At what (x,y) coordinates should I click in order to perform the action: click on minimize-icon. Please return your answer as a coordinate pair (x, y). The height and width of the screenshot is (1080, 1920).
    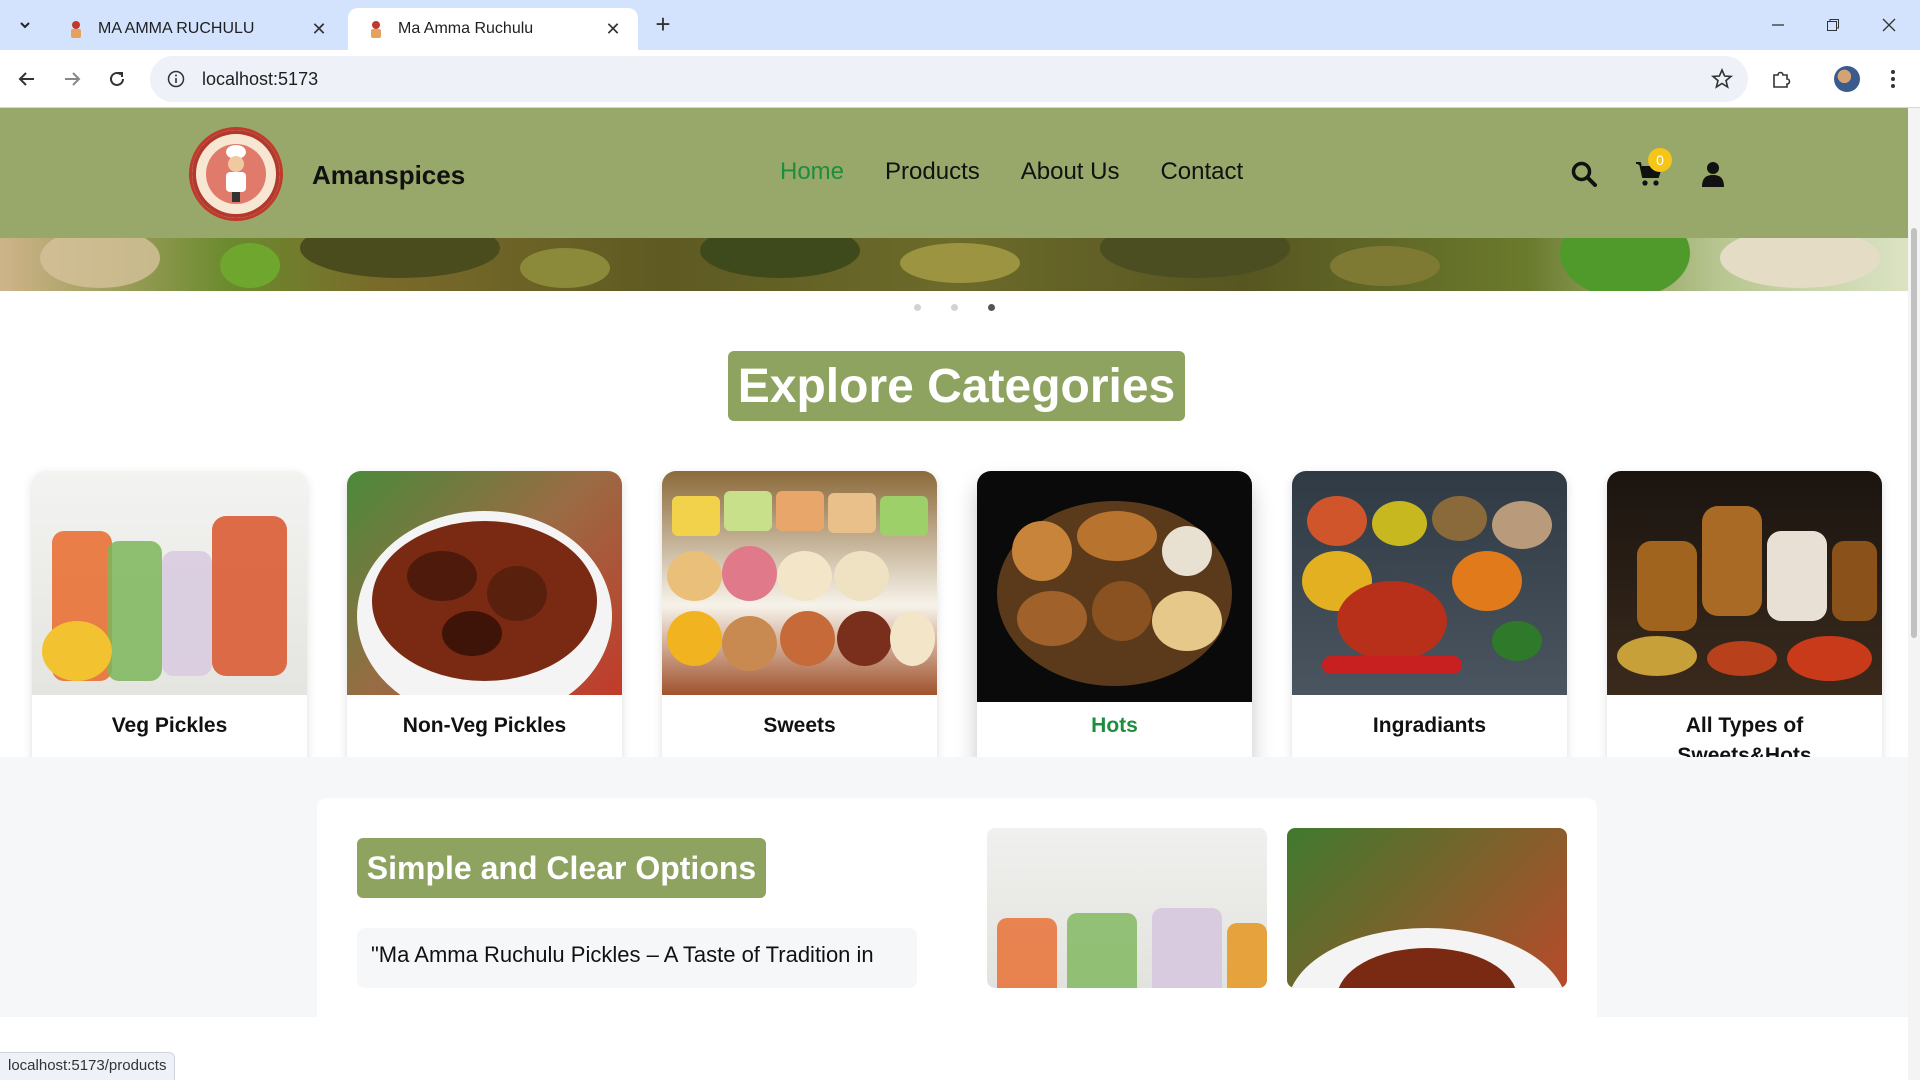
    Looking at the image, I should click on (1778, 25).